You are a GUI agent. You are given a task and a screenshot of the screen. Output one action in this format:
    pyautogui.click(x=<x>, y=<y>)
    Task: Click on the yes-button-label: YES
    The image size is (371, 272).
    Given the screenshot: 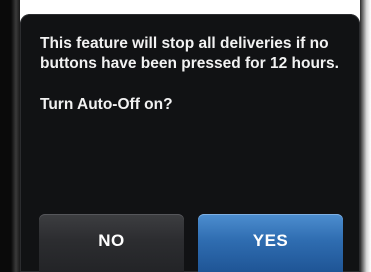 What is the action you would take?
    pyautogui.click(x=270, y=240)
    